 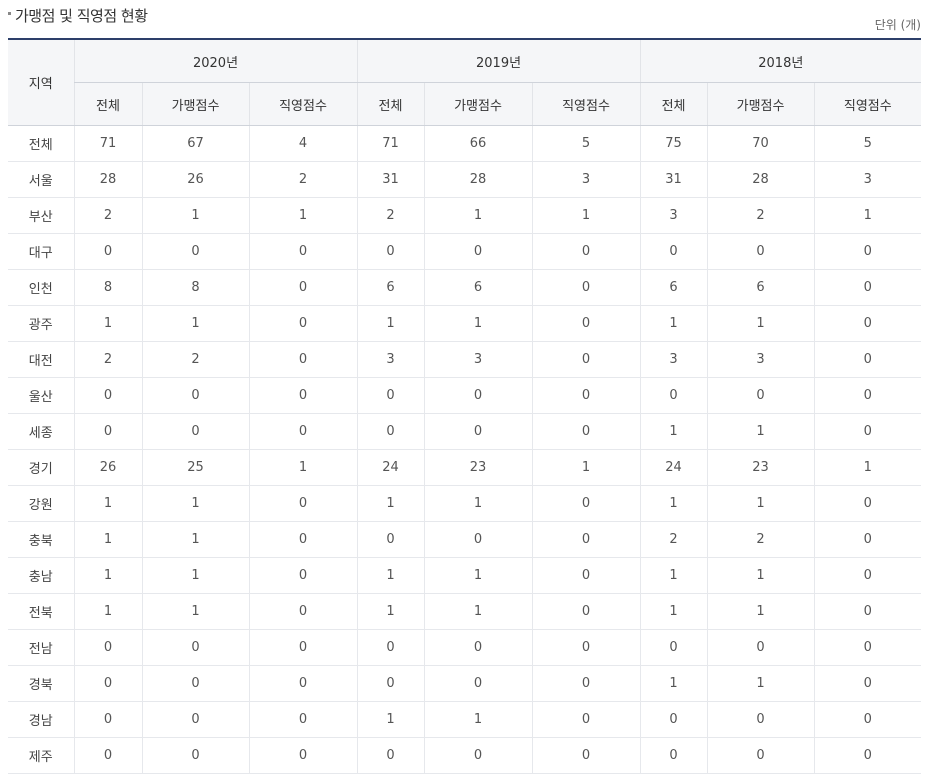 I want to click on region-cell: 제주, so click(x=41, y=755).